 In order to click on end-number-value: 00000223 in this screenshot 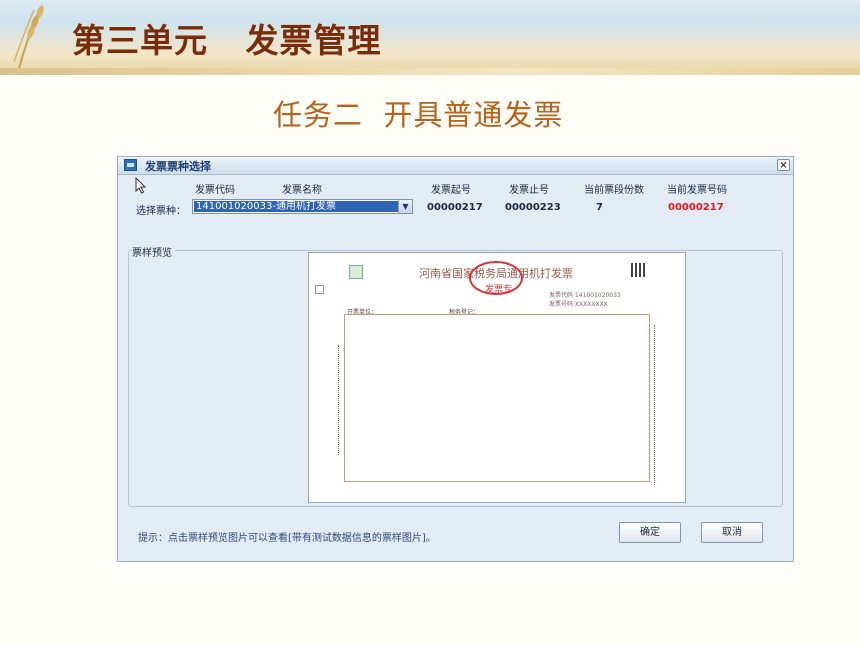, I will do `click(533, 207)`.